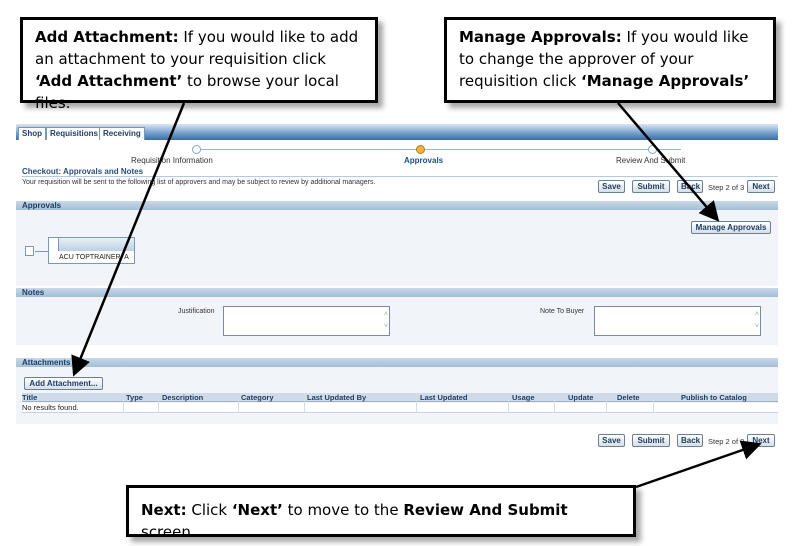 The height and width of the screenshot is (546, 796). What do you see at coordinates (134, 397) in the screenshot?
I see `column-header-type: Type` at bounding box center [134, 397].